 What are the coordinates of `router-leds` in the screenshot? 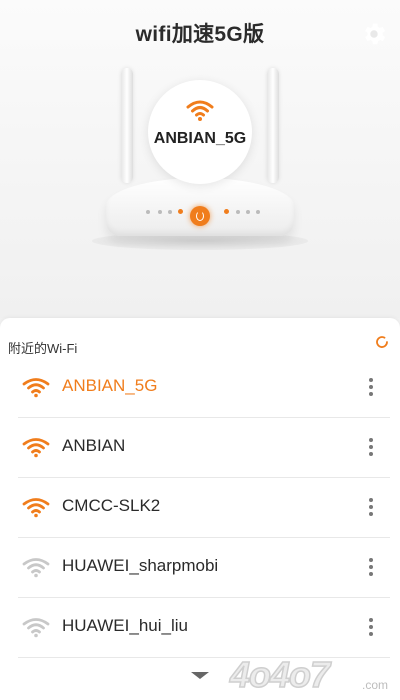 It's located at (200, 216).